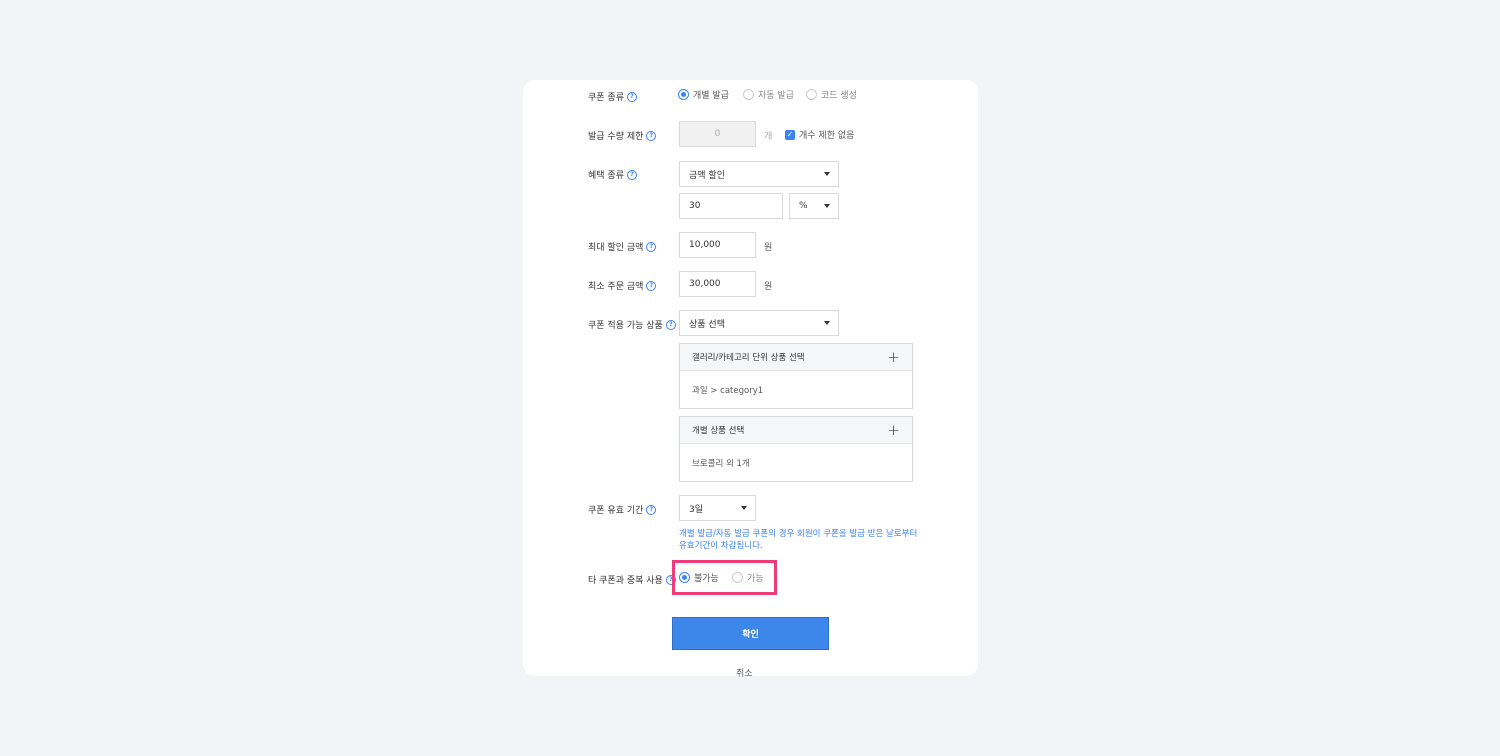 The width and height of the screenshot is (1500, 756). I want to click on validity-select: 3일, so click(717, 508).